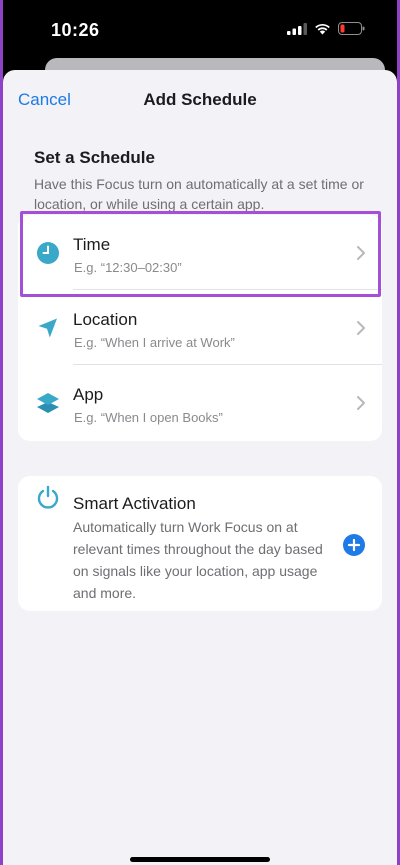 The image size is (400, 865). Describe the element at coordinates (297, 28) in the screenshot. I see `cellular-signal-icon` at that location.